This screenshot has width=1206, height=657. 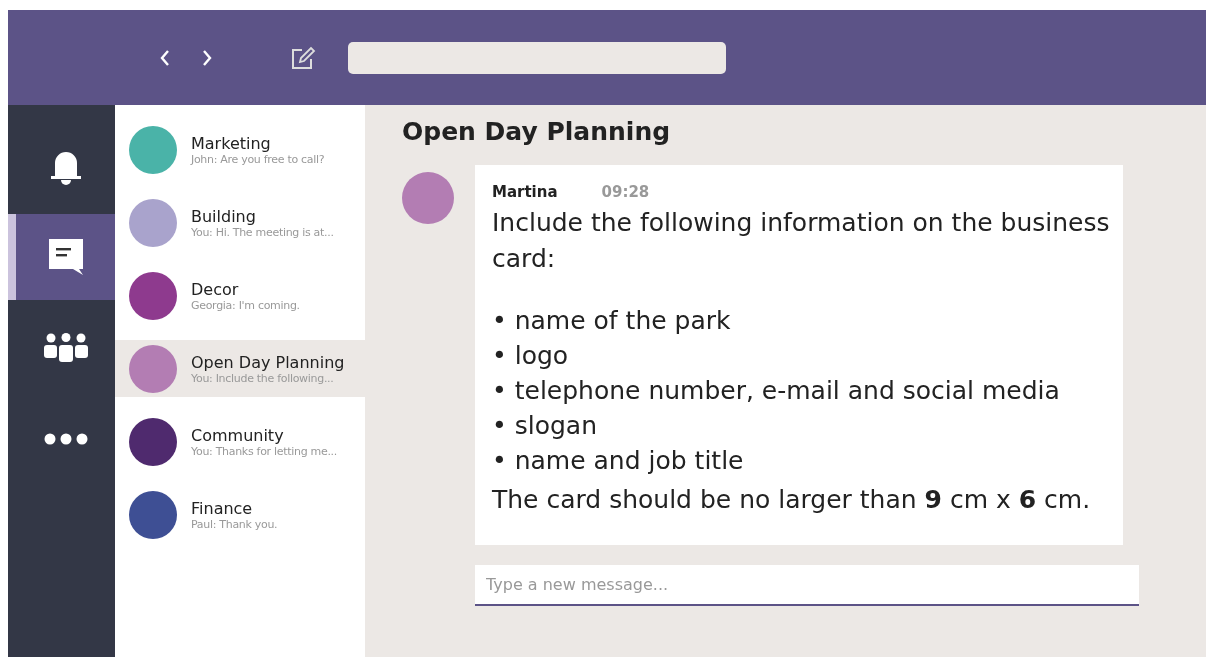 I want to click on chat-item: Finance Paul: Thank you., so click(x=240, y=514).